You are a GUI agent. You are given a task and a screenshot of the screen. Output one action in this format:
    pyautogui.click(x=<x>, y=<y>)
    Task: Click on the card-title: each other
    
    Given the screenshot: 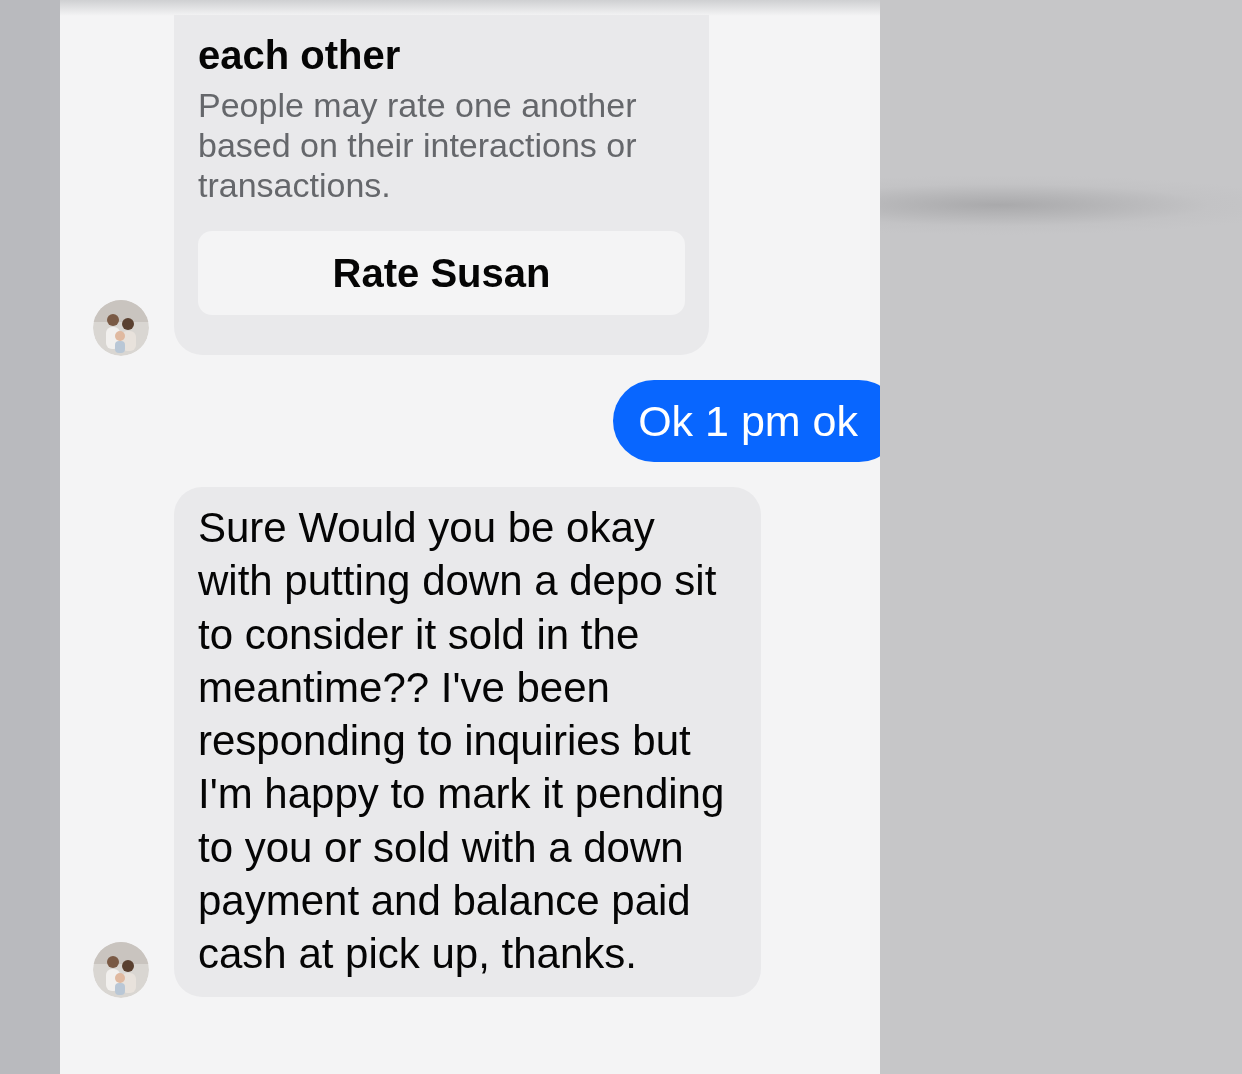 What is the action you would take?
    pyautogui.click(x=300, y=55)
    